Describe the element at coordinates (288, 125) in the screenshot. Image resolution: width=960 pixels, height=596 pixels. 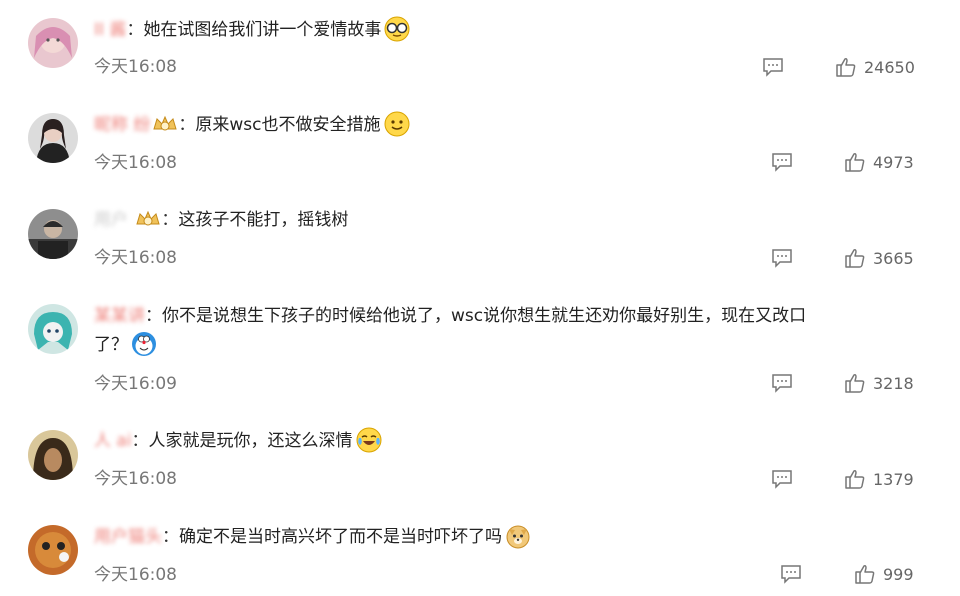
I see `comment-text: 原来wsc也不做安全措施` at that location.